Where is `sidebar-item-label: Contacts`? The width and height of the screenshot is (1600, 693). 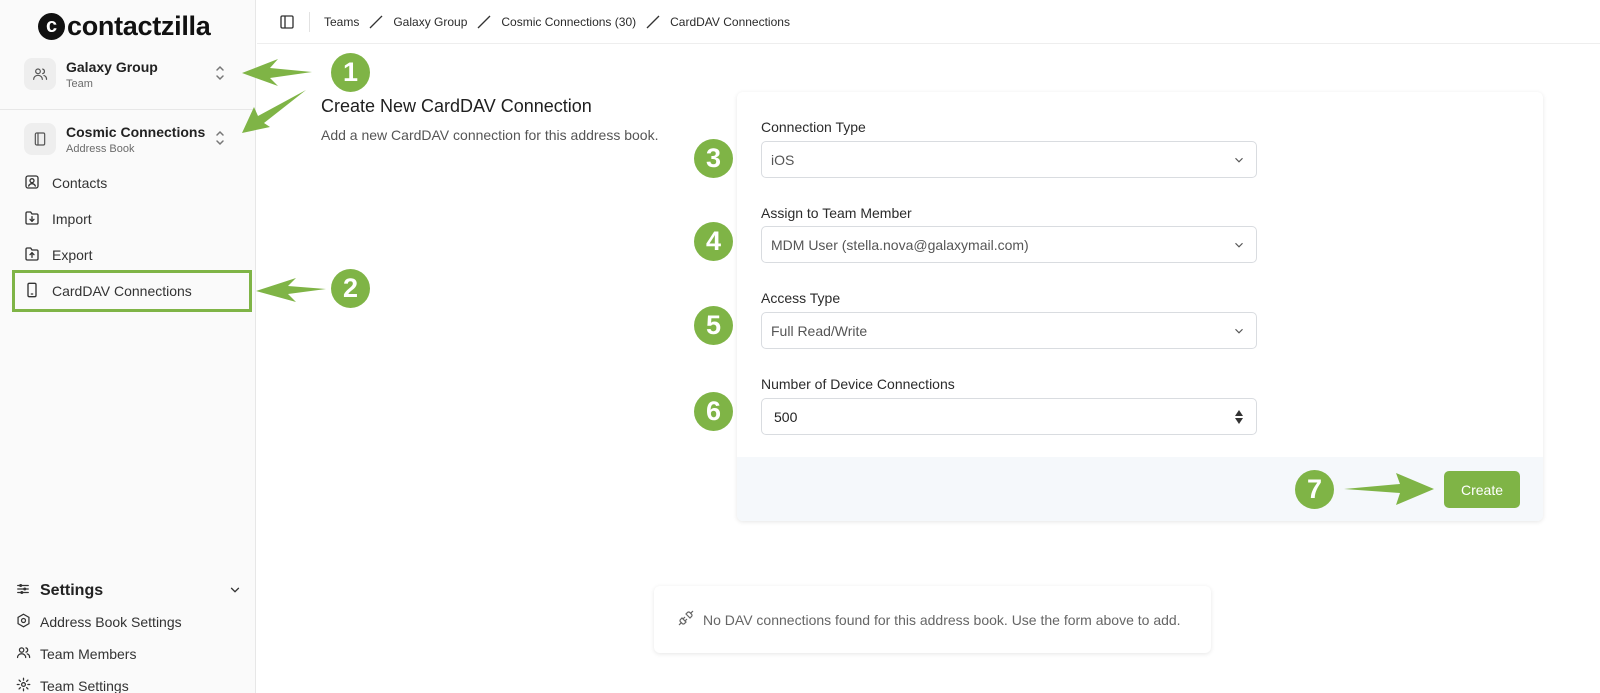 sidebar-item-label: Contacts is located at coordinates (80, 183).